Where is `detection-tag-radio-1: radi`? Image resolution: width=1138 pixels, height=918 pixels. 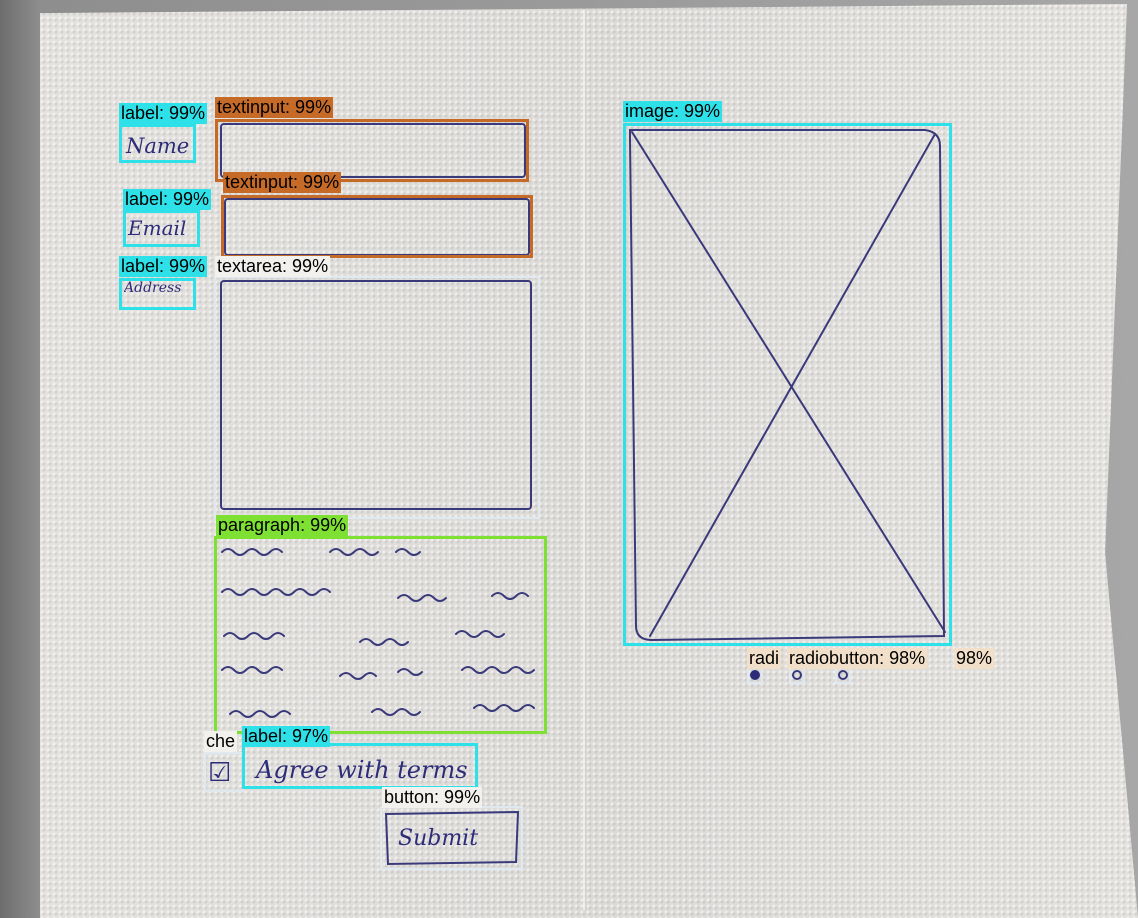
detection-tag-radio-1: radi is located at coordinates (764, 658).